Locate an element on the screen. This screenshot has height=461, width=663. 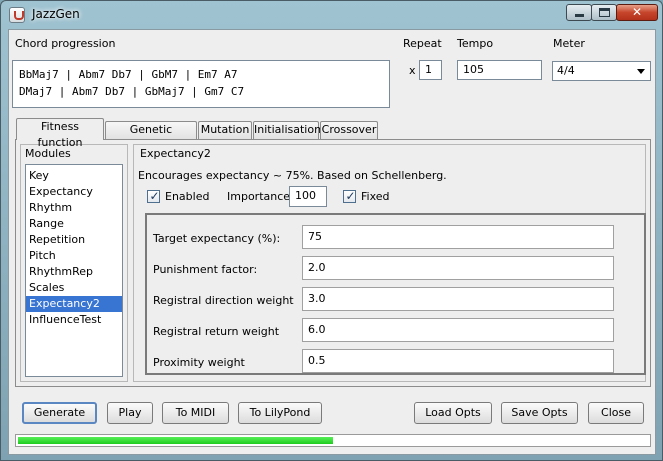
window-close-button: ✕ is located at coordinates (637, 12).